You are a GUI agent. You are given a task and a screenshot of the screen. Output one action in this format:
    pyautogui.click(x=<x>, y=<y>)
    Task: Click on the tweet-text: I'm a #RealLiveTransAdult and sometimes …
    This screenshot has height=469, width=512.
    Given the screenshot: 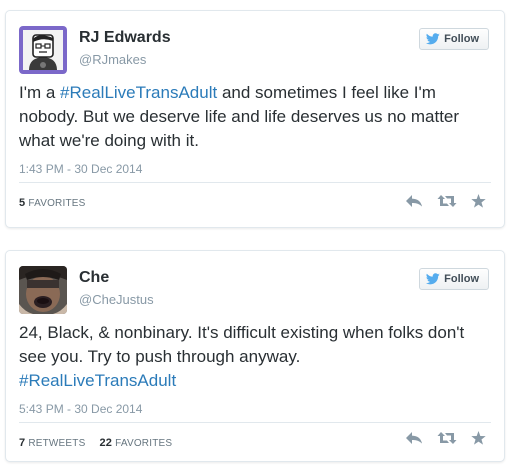 What is the action you would take?
    pyautogui.click(x=255, y=117)
    